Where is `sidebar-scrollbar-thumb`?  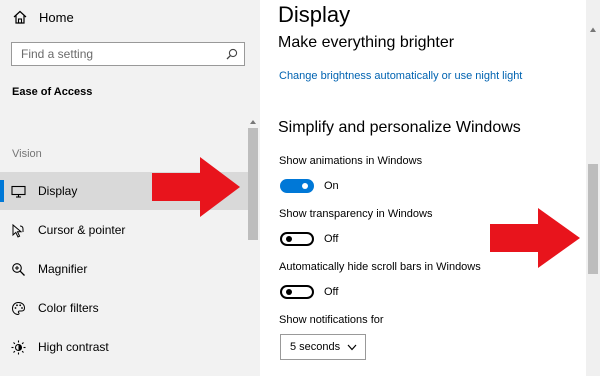
sidebar-scrollbar-thumb is located at coordinates (253, 184).